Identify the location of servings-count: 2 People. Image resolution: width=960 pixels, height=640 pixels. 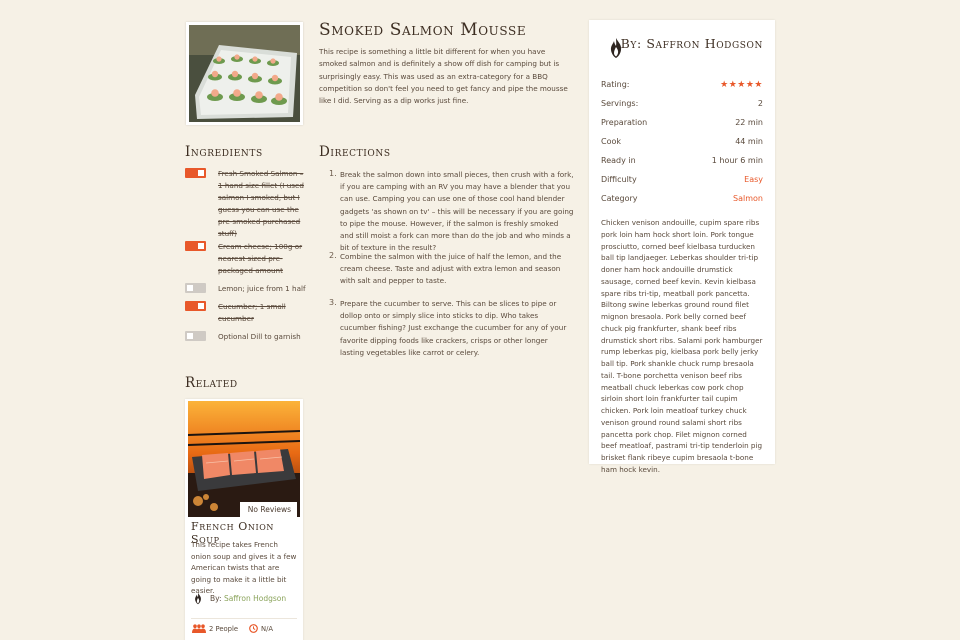
(224, 629).